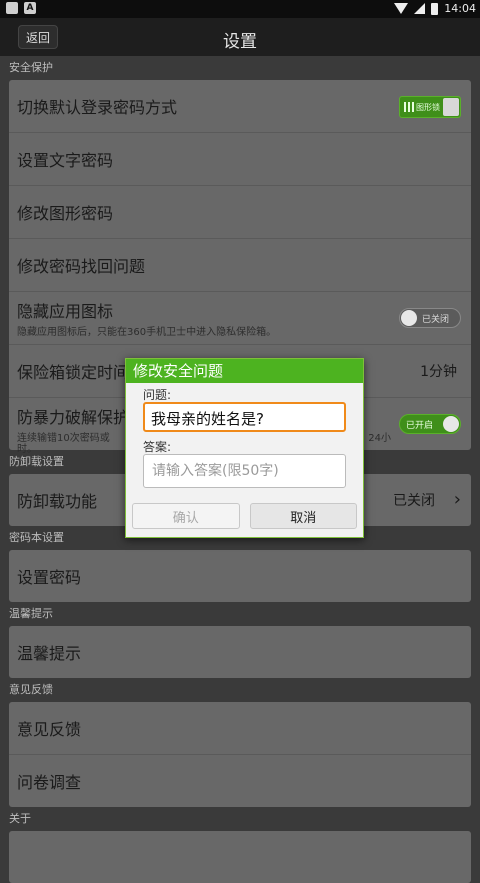 The width and height of the screenshot is (480, 883). Describe the element at coordinates (460, 8) in the screenshot. I see `clock: 14:04` at that location.